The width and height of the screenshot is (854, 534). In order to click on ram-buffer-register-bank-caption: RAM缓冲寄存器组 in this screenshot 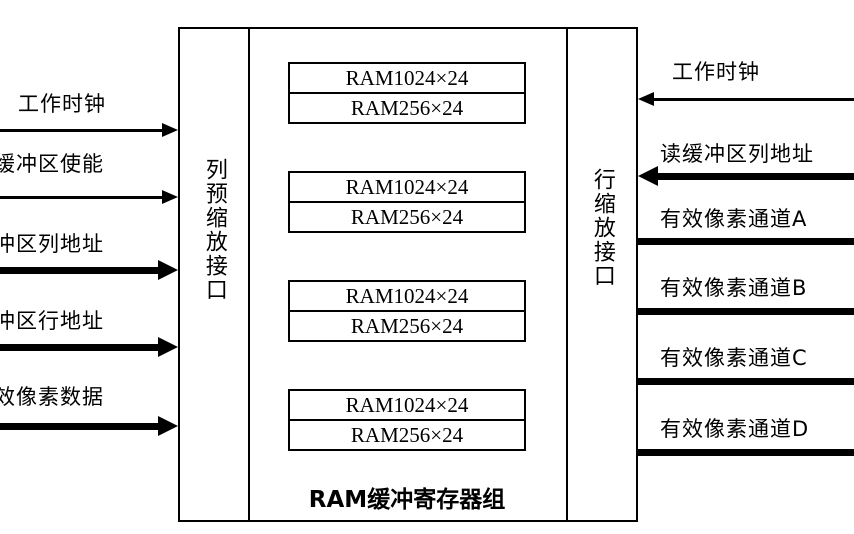, I will do `click(407, 500)`.